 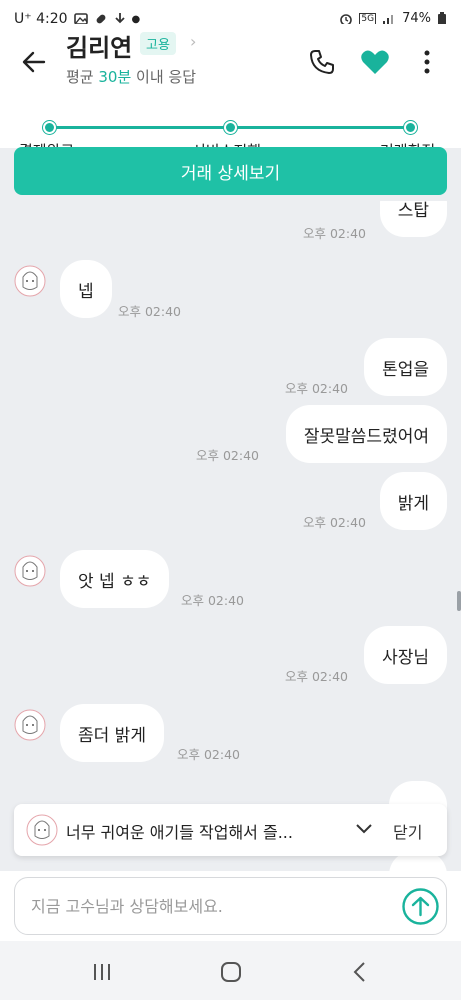 What do you see at coordinates (413, 501) in the screenshot?
I see `message-bubble-sent: 밝게` at bounding box center [413, 501].